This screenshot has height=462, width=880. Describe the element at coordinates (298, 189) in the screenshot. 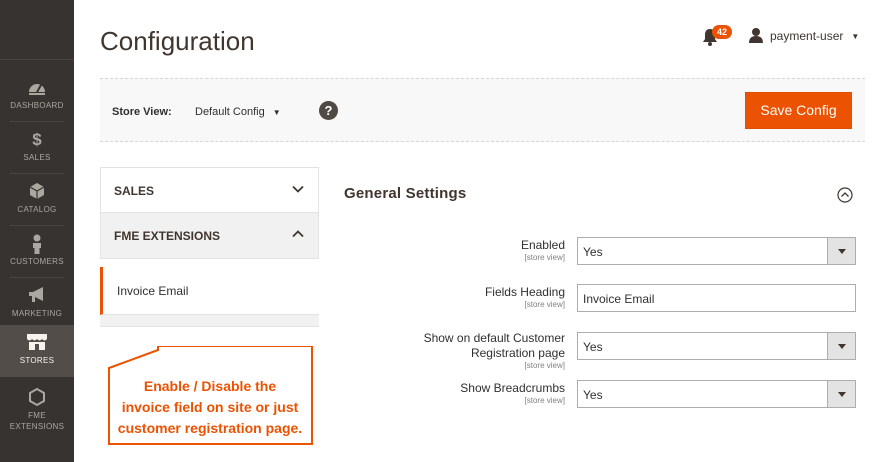

I see `chevron-down-icon` at that location.